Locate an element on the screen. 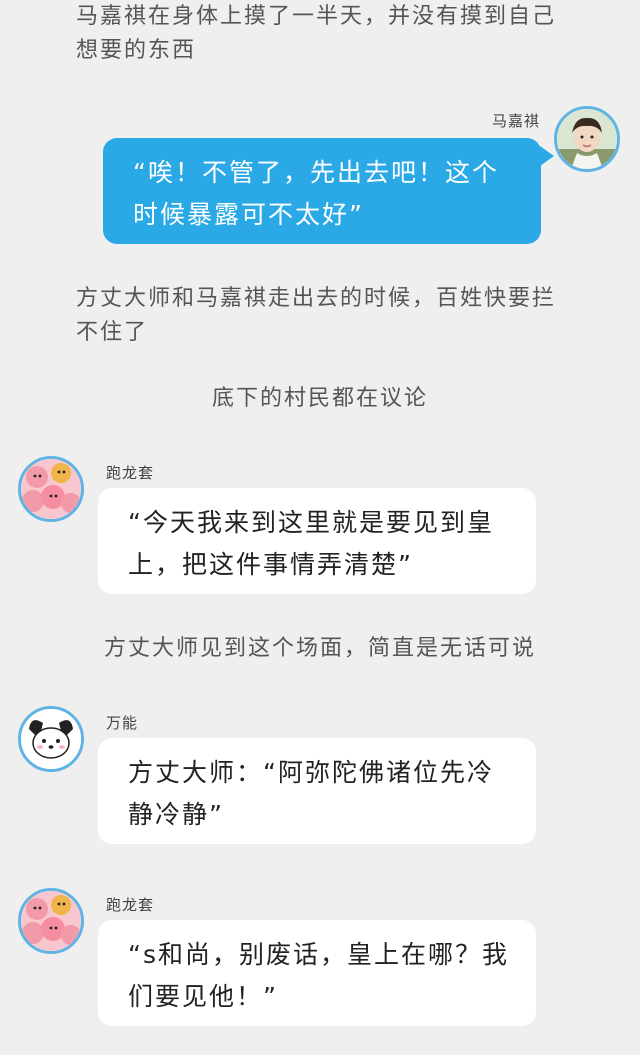 The width and height of the screenshot is (640, 1055). chat-bubble-left: “s和尚，别废话，皇上在哪？我们要见他！” is located at coordinates (317, 973).